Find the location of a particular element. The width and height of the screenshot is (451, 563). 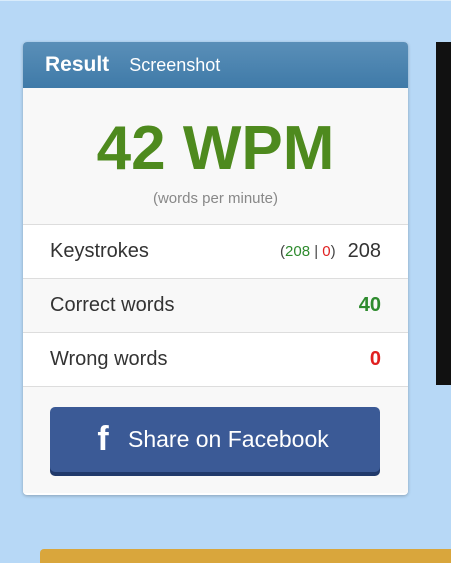

keystrokes-breakdown: (208 | 0) is located at coordinates (308, 251).